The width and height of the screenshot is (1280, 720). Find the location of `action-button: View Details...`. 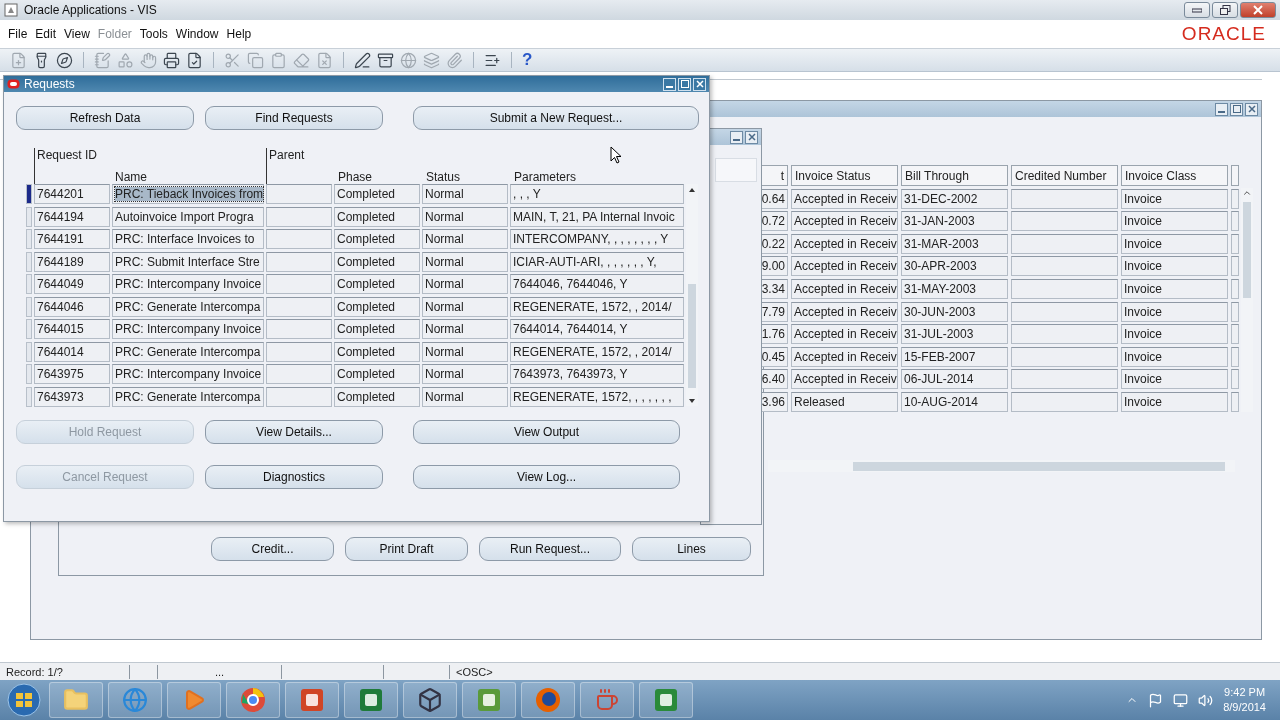

action-button: View Details... is located at coordinates (294, 431).